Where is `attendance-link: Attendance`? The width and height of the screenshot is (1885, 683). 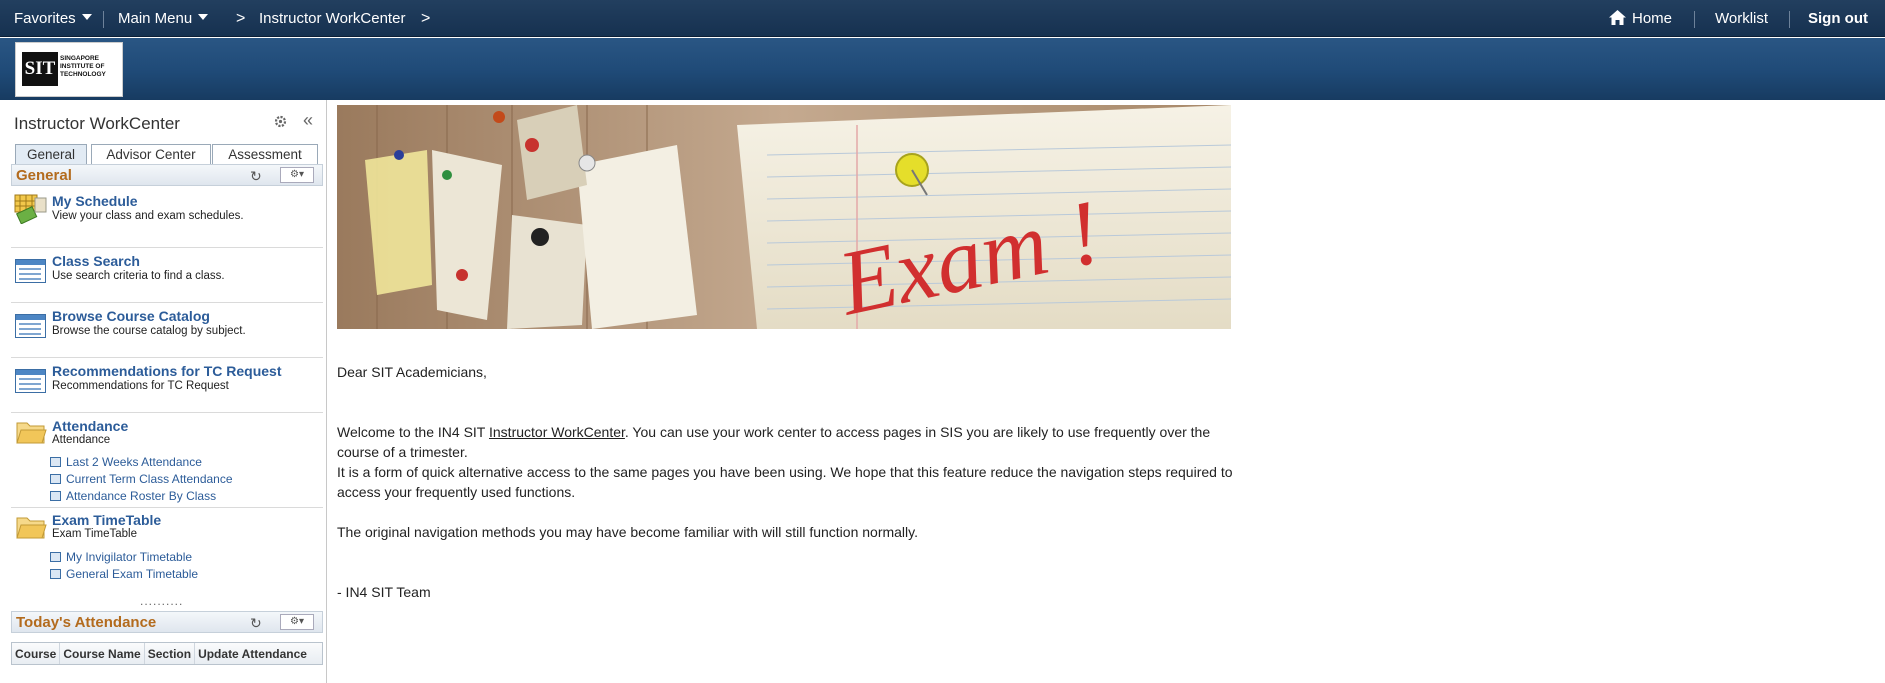 attendance-link: Attendance is located at coordinates (90, 426).